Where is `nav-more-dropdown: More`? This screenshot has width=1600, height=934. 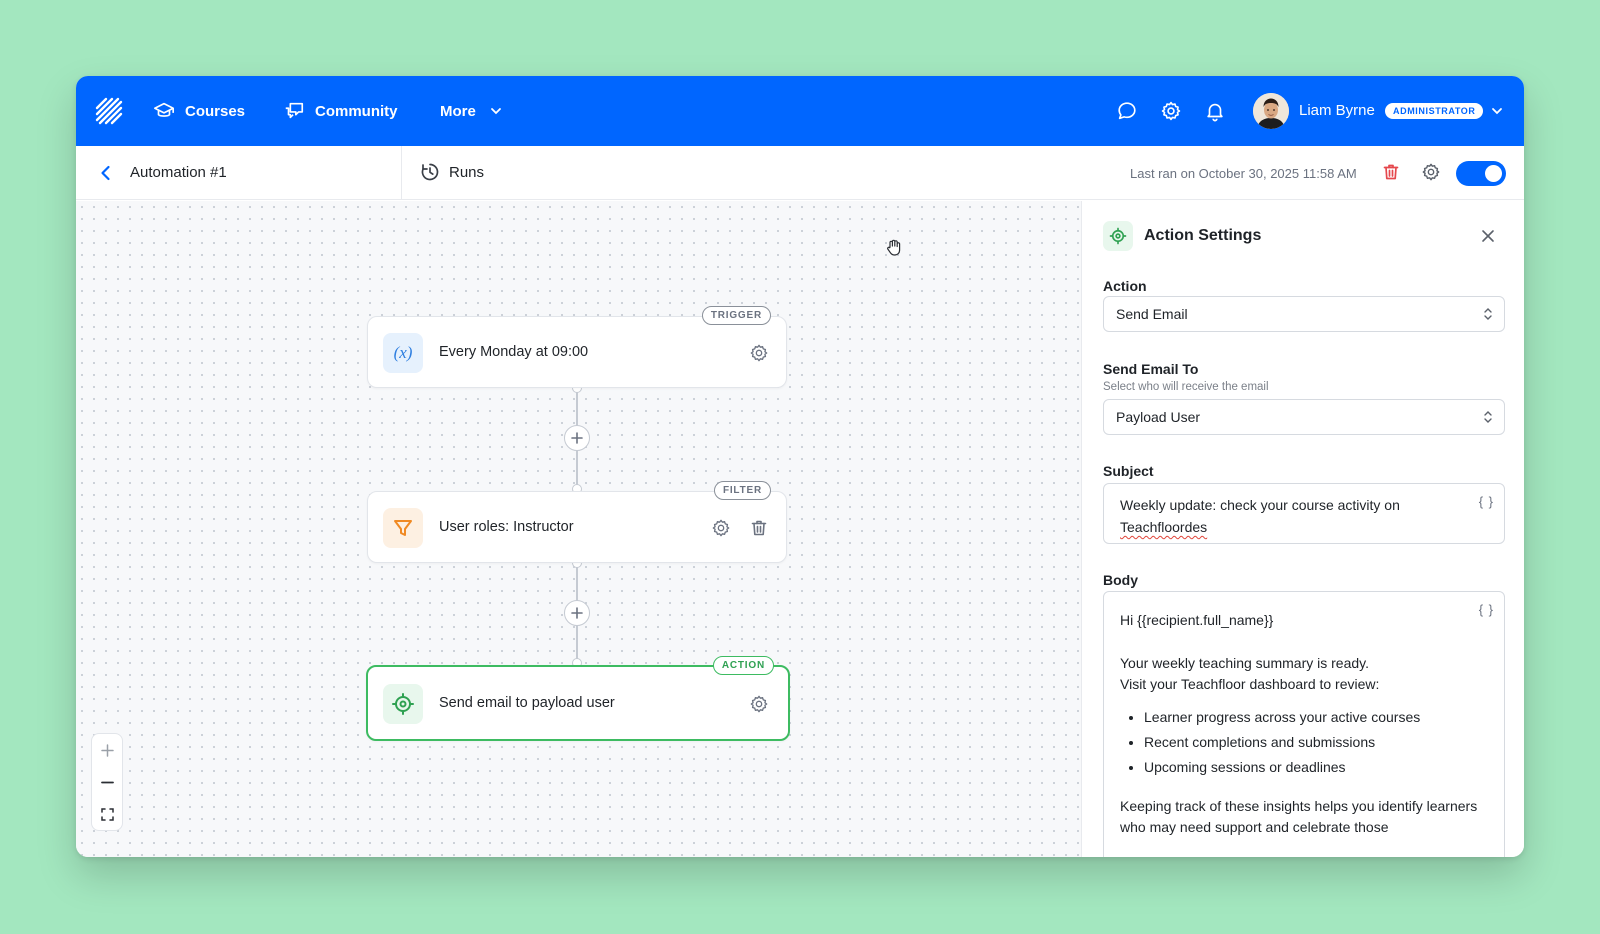 nav-more-dropdown: More is located at coordinates (471, 111).